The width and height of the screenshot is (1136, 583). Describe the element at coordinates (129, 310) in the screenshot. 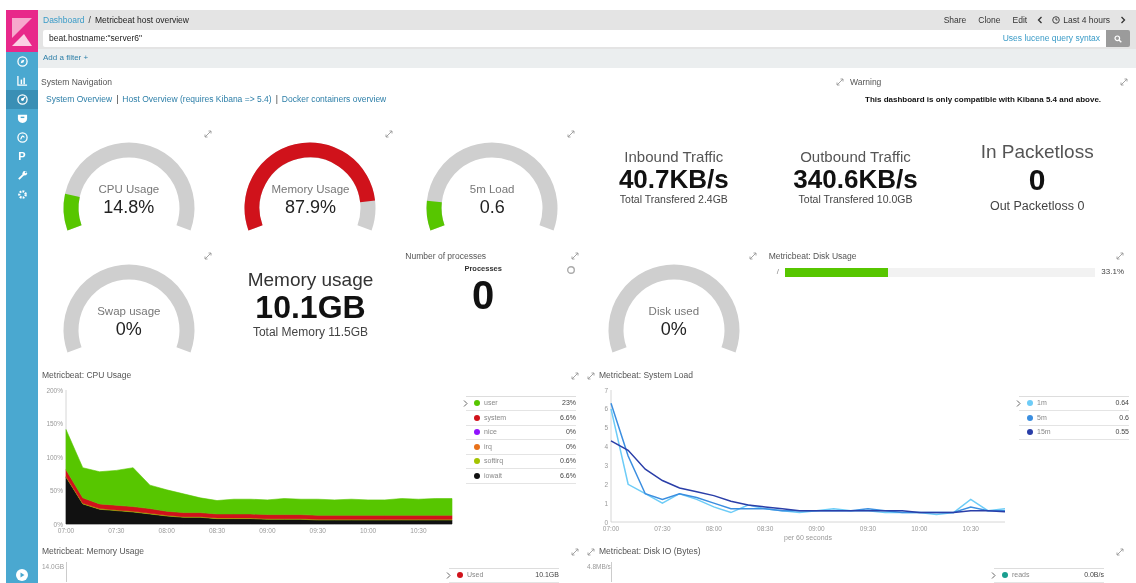

I see `gauge-label: Swap usage` at that location.